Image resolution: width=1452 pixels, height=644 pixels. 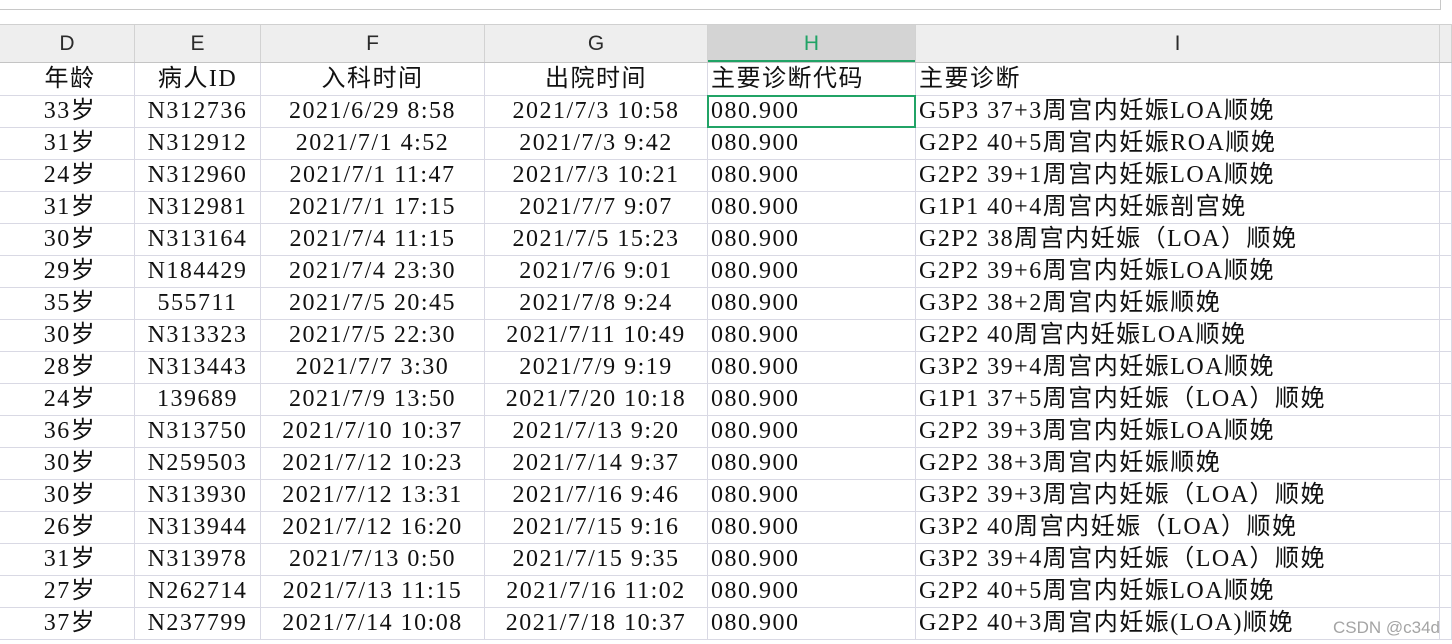 What do you see at coordinates (596, 496) in the screenshot?
I see `table-cell: 2021/7/16 9:46` at bounding box center [596, 496].